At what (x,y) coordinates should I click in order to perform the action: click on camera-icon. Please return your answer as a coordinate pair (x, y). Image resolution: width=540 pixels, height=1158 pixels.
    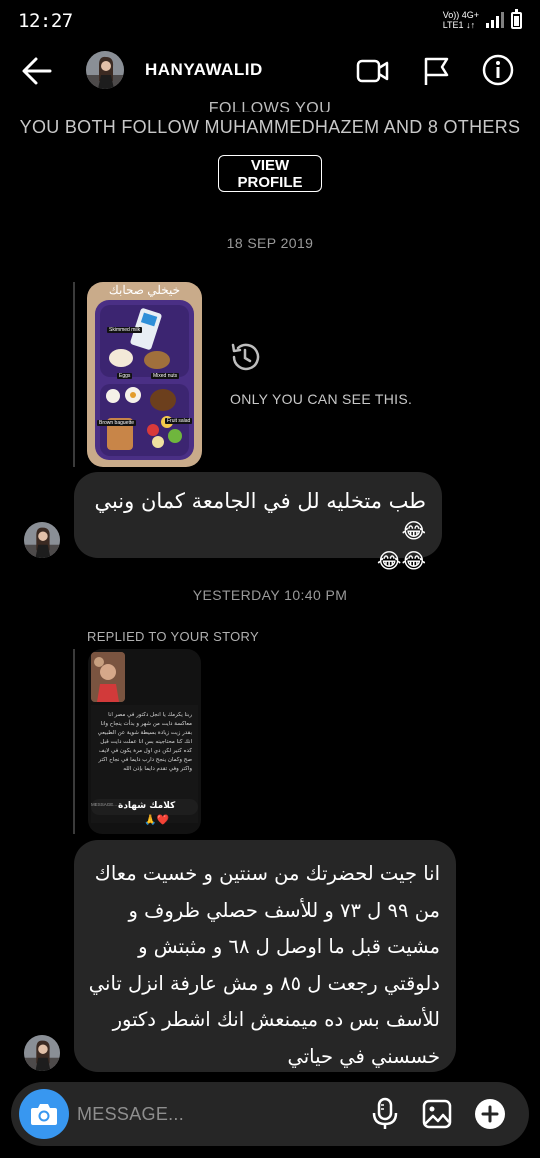
    Looking at the image, I should click on (44, 1114).